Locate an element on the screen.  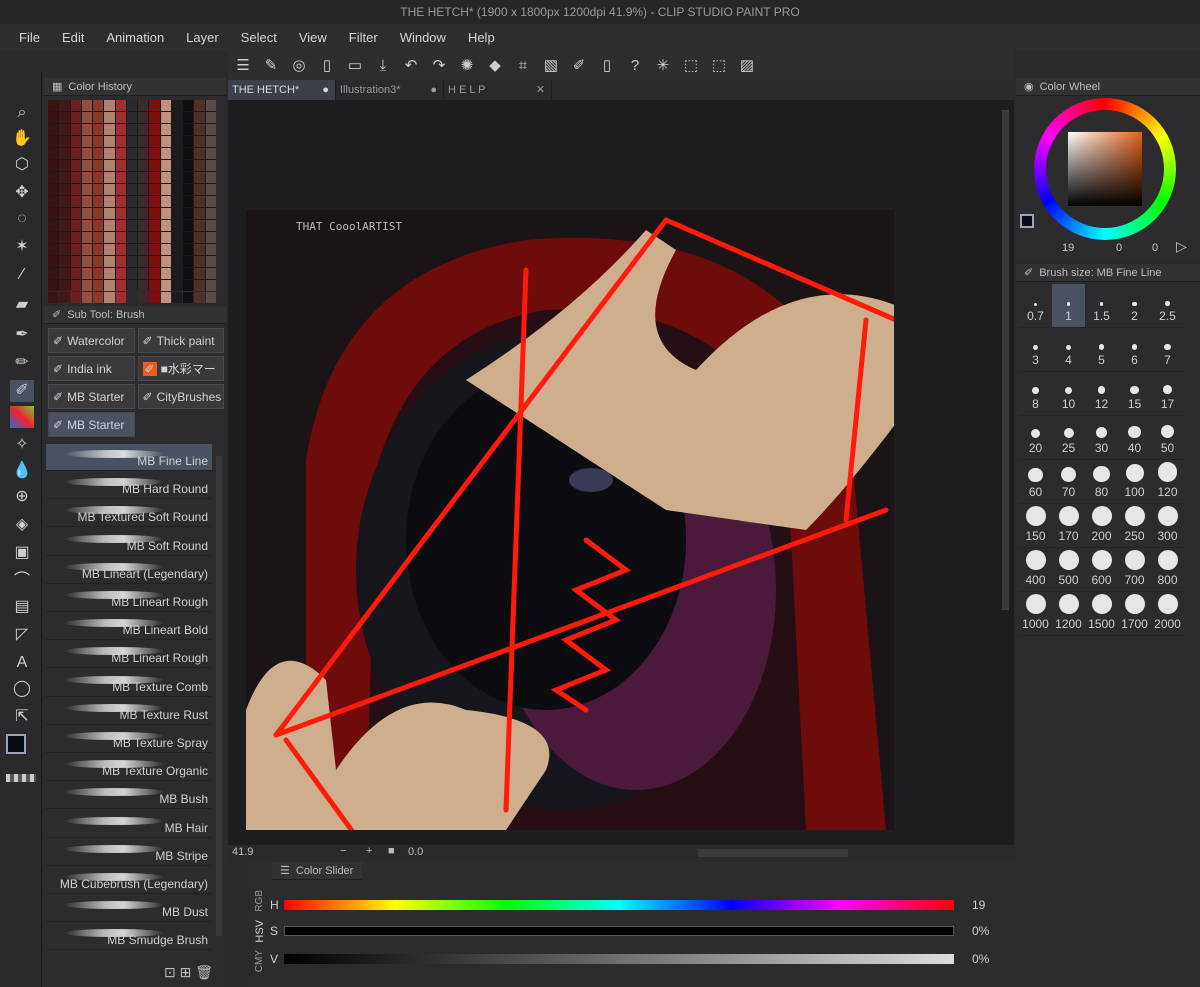
brush-size-cell: 100 is located at coordinates (1134, 482).